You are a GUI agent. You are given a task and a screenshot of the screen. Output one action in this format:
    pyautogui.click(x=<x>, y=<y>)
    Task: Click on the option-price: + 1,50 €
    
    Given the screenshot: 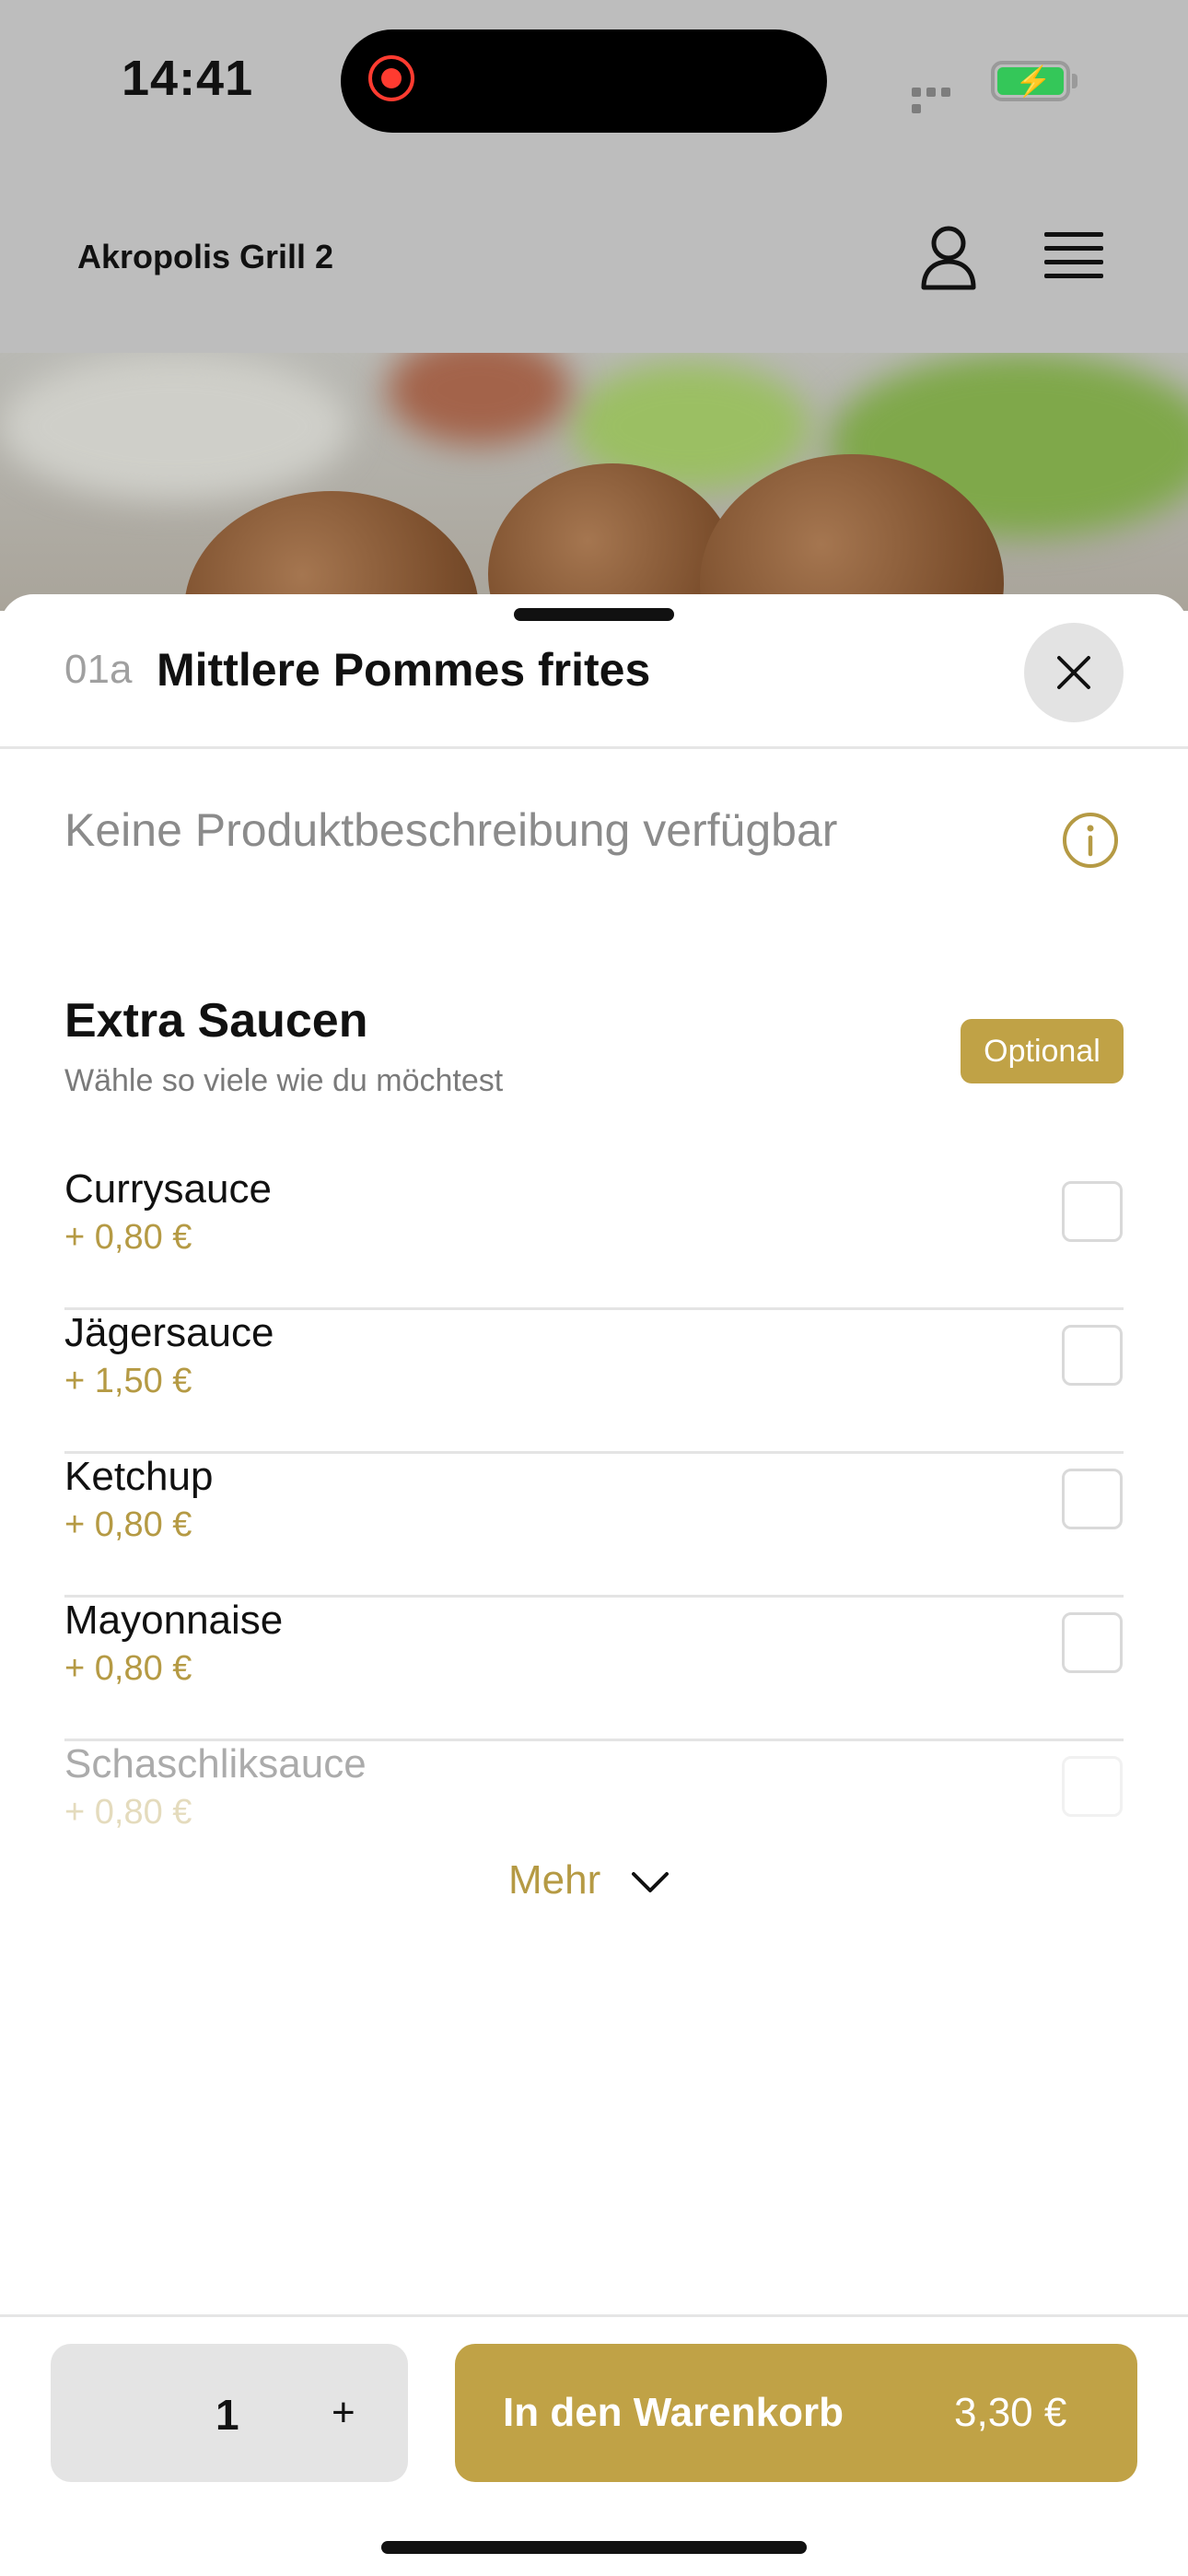 What is the action you would take?
    pyautogui.click(x=128, y=1381)
    